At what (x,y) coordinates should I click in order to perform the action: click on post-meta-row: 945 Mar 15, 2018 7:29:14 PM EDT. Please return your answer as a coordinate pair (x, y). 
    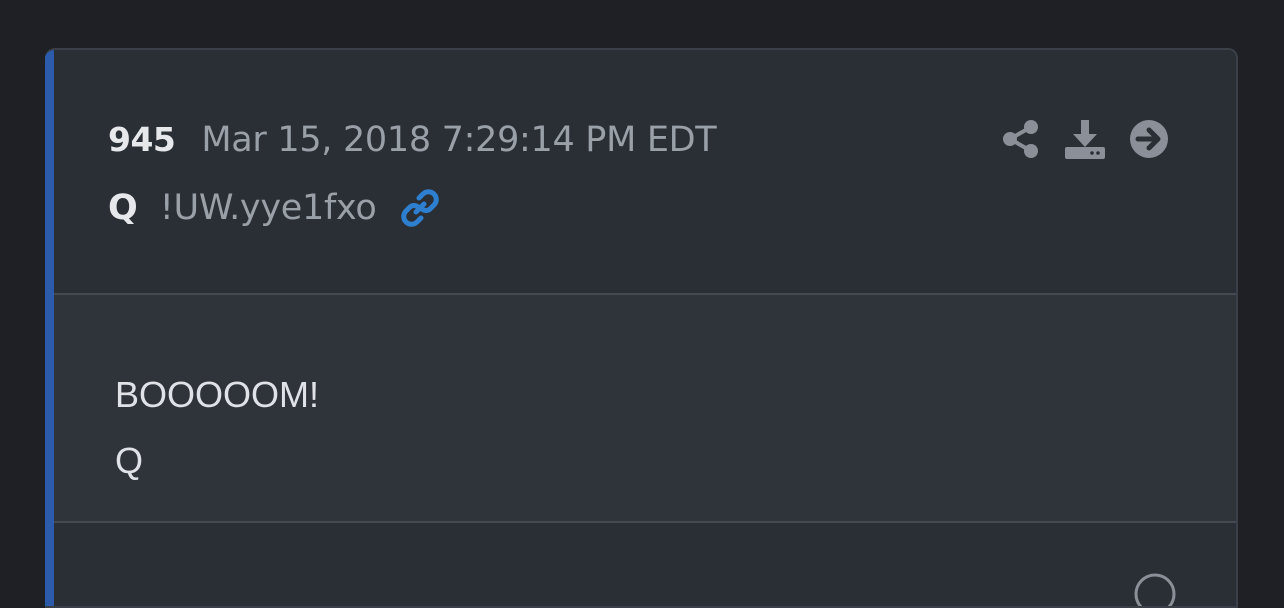
    Looking at the image, I should click on (412, 140).